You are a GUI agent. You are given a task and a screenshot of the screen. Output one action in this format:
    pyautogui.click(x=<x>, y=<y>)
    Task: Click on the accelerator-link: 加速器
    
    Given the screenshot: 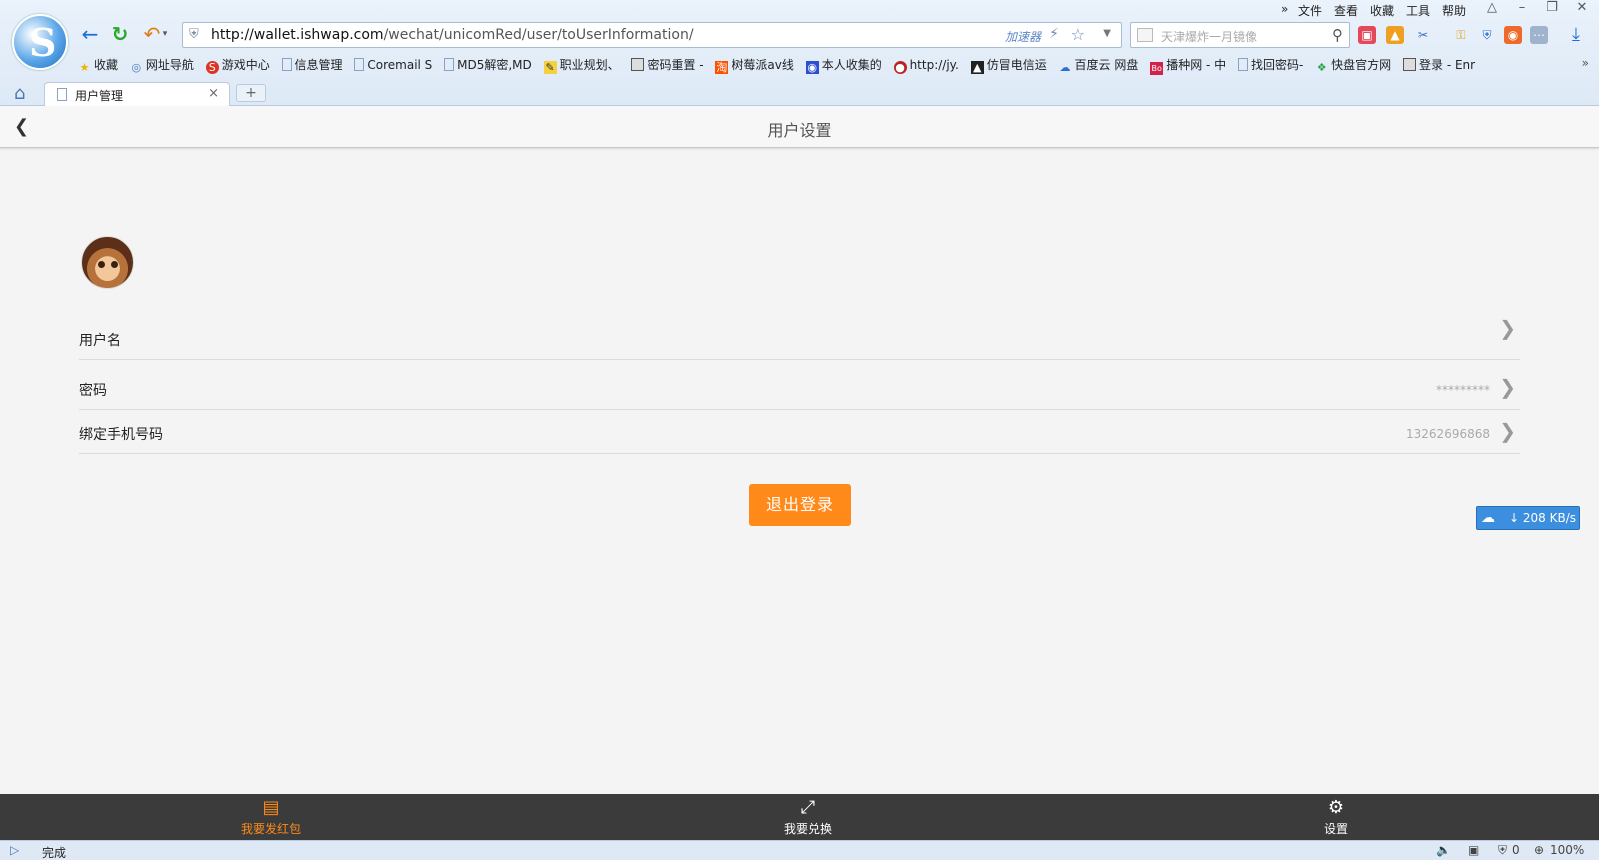 What is the action you would take?
    pyautogui.click(x=1023, y=36)
    